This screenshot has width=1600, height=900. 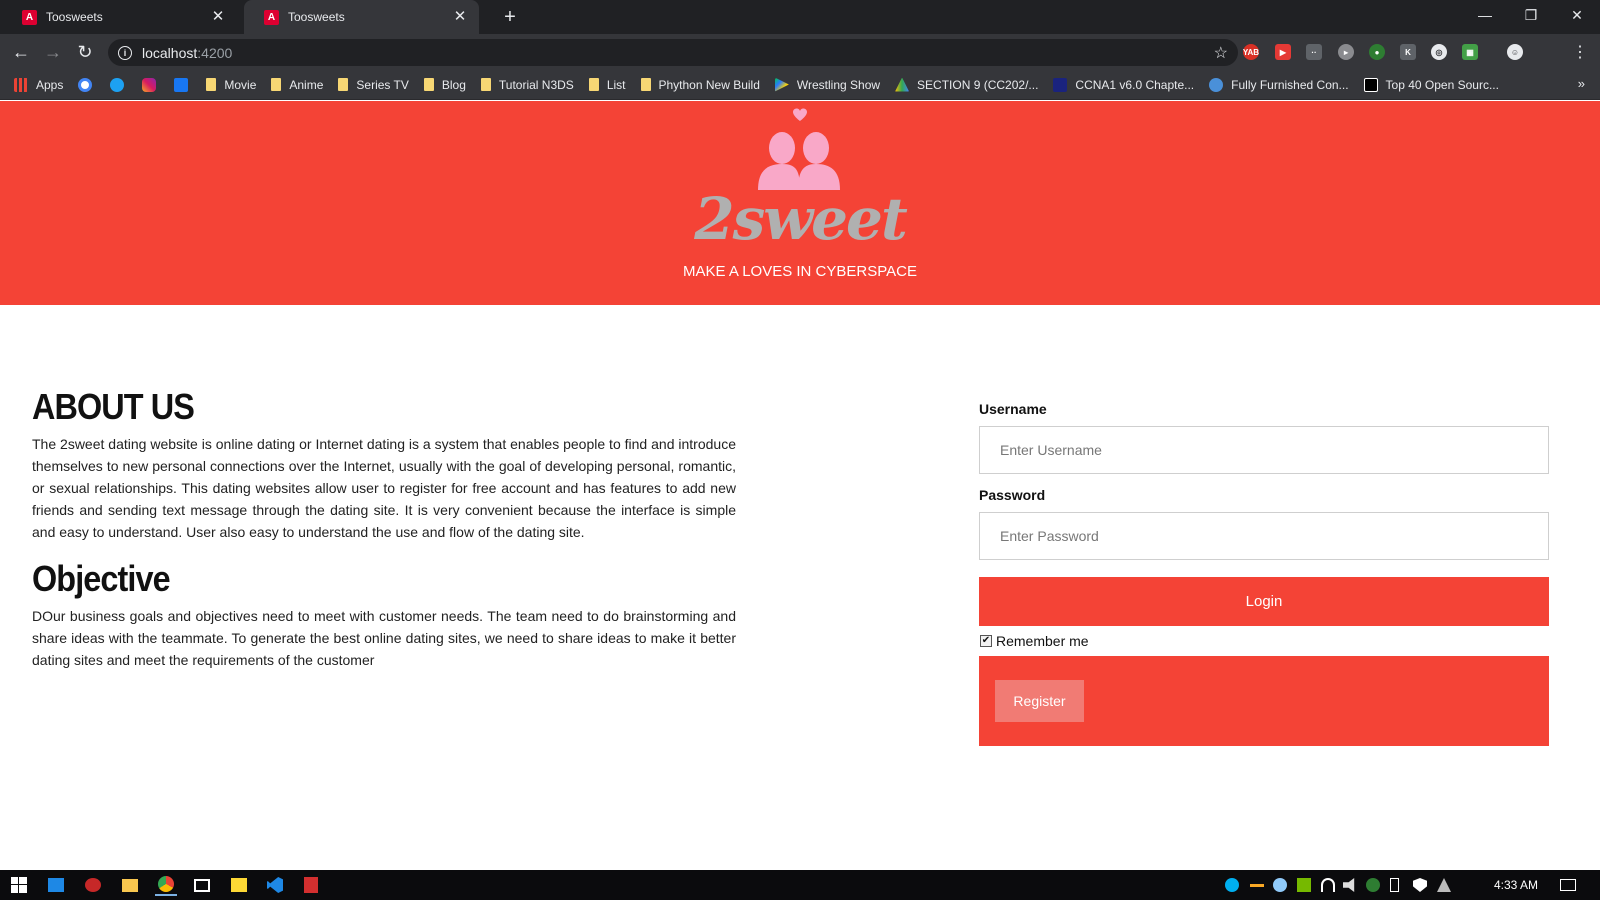 What do you see at coordinates (799, 149) in the screenshot?
I see `couple-heart-logo-icon` at bounding box center [799, 149].